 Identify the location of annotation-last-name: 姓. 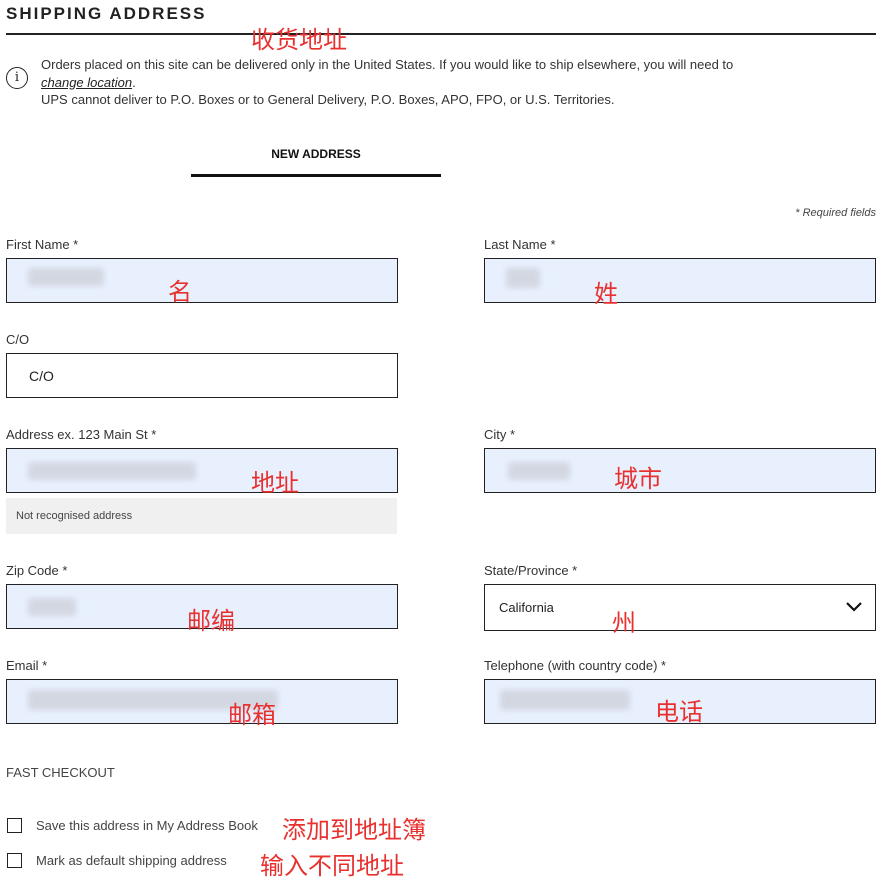
(606, 294).